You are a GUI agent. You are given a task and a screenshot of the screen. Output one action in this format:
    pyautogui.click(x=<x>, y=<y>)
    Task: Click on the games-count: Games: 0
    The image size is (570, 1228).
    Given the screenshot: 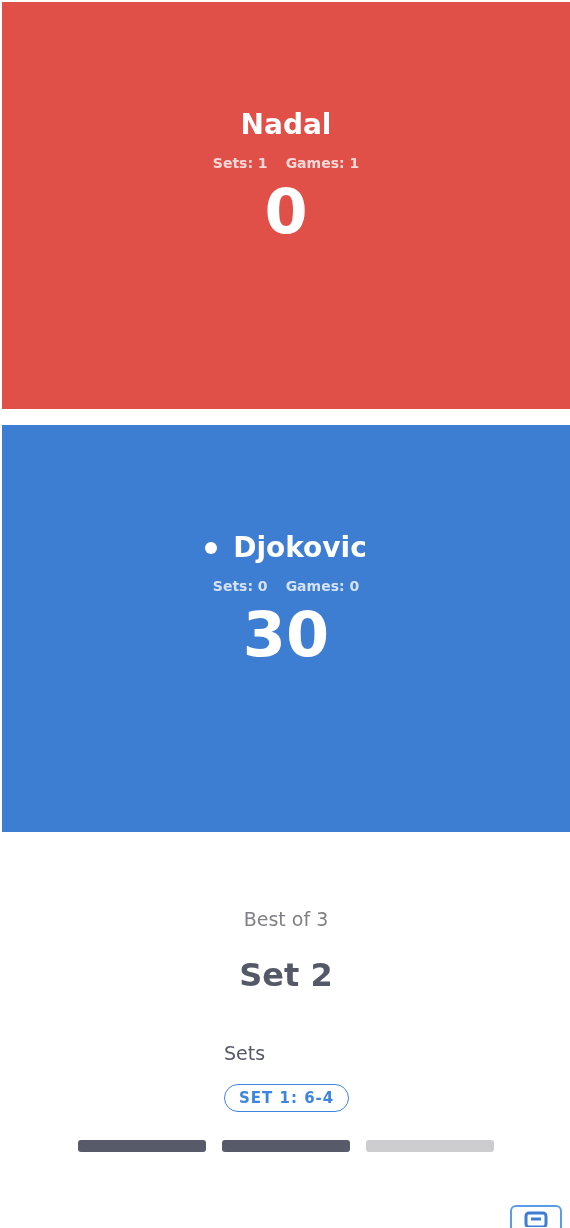 What is the action you would take?
    pyautogui.click(x=322, y=586)
    